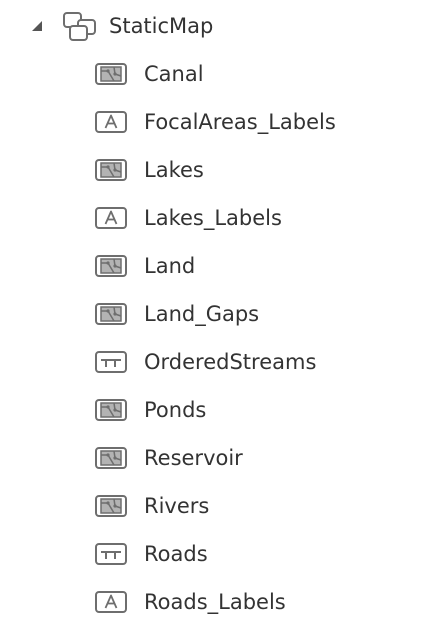 Image resolution: width=424 pixels, height=624 pixels. What do you see at coordinates (212, 410) in the screenshot?
I see `layer-item-ponds: Ponds` at bounding box center [212, 410].